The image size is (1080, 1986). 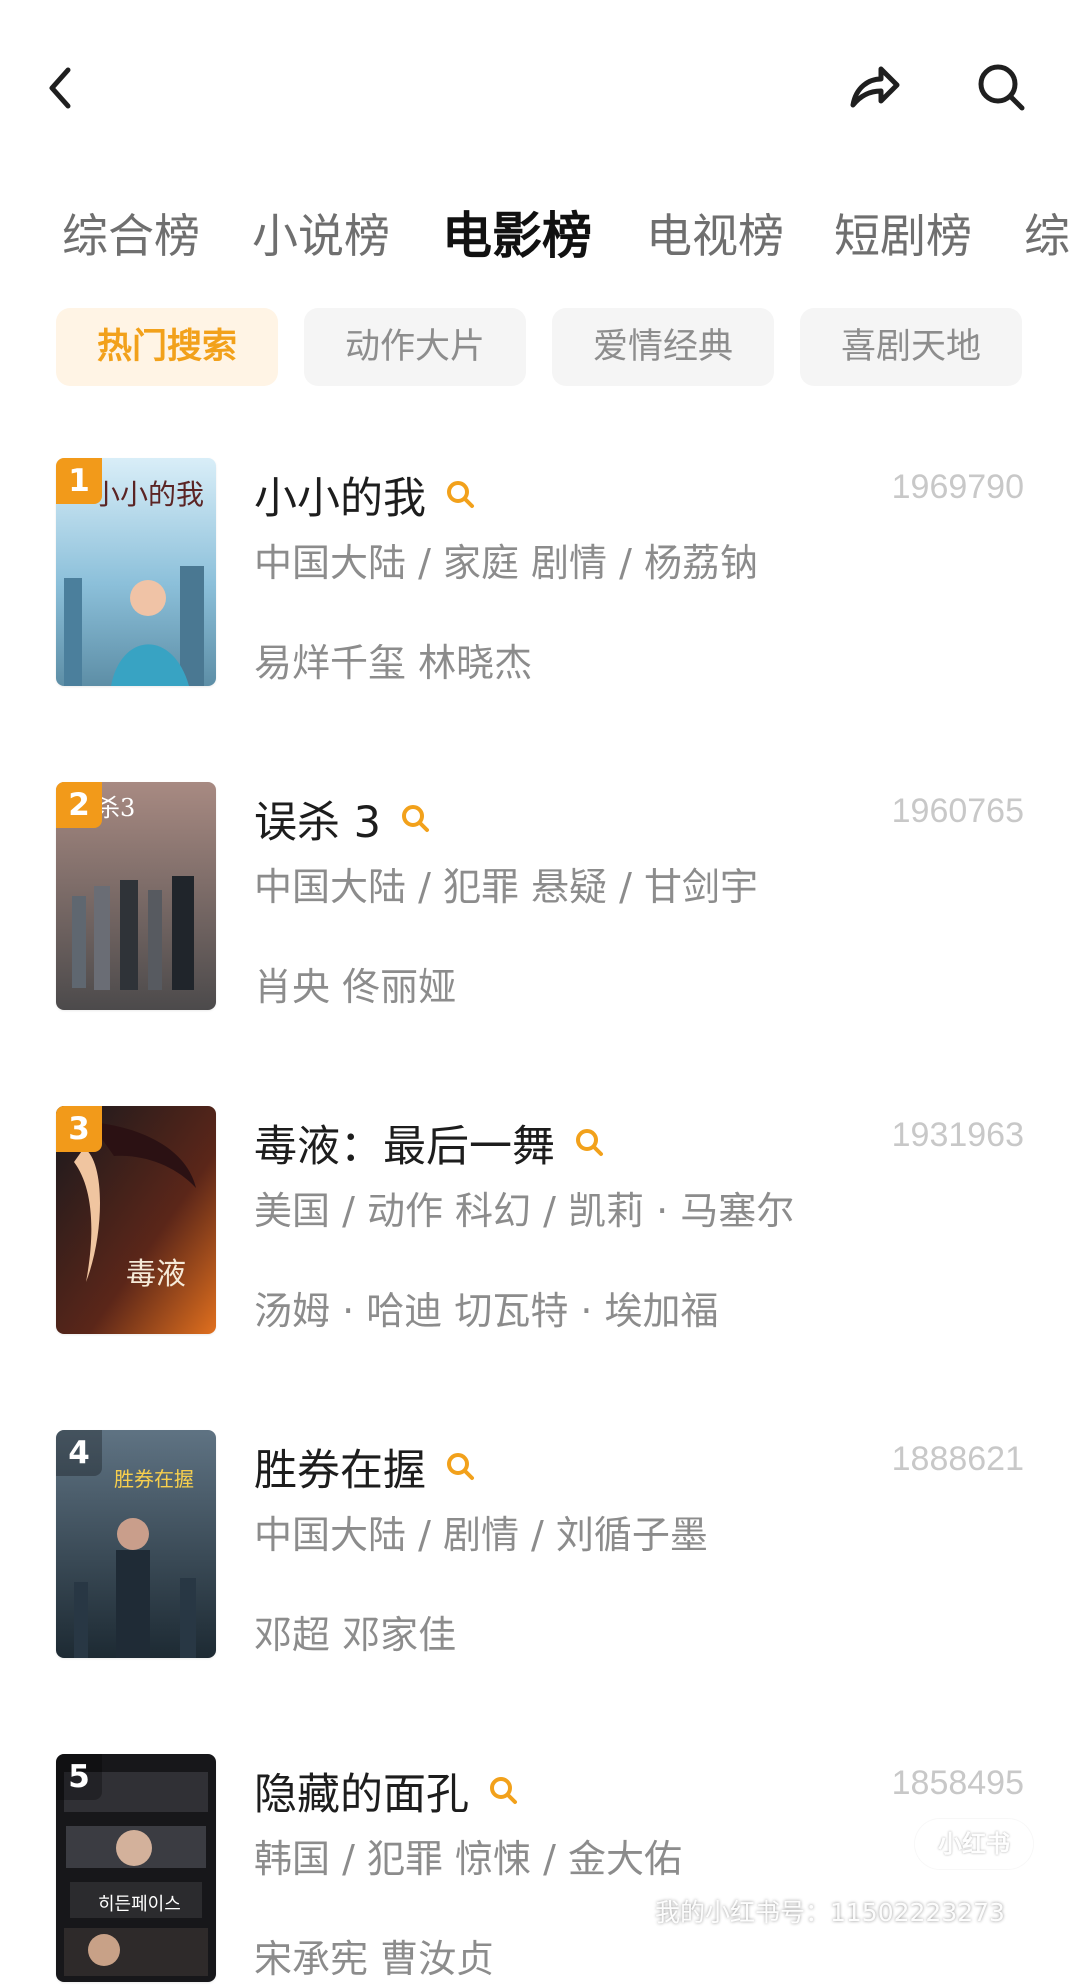 What do you see at coordinates (957, 1459) in the screenshot?
I see `search-count: 1888621` at bounding box center [957, 1459].